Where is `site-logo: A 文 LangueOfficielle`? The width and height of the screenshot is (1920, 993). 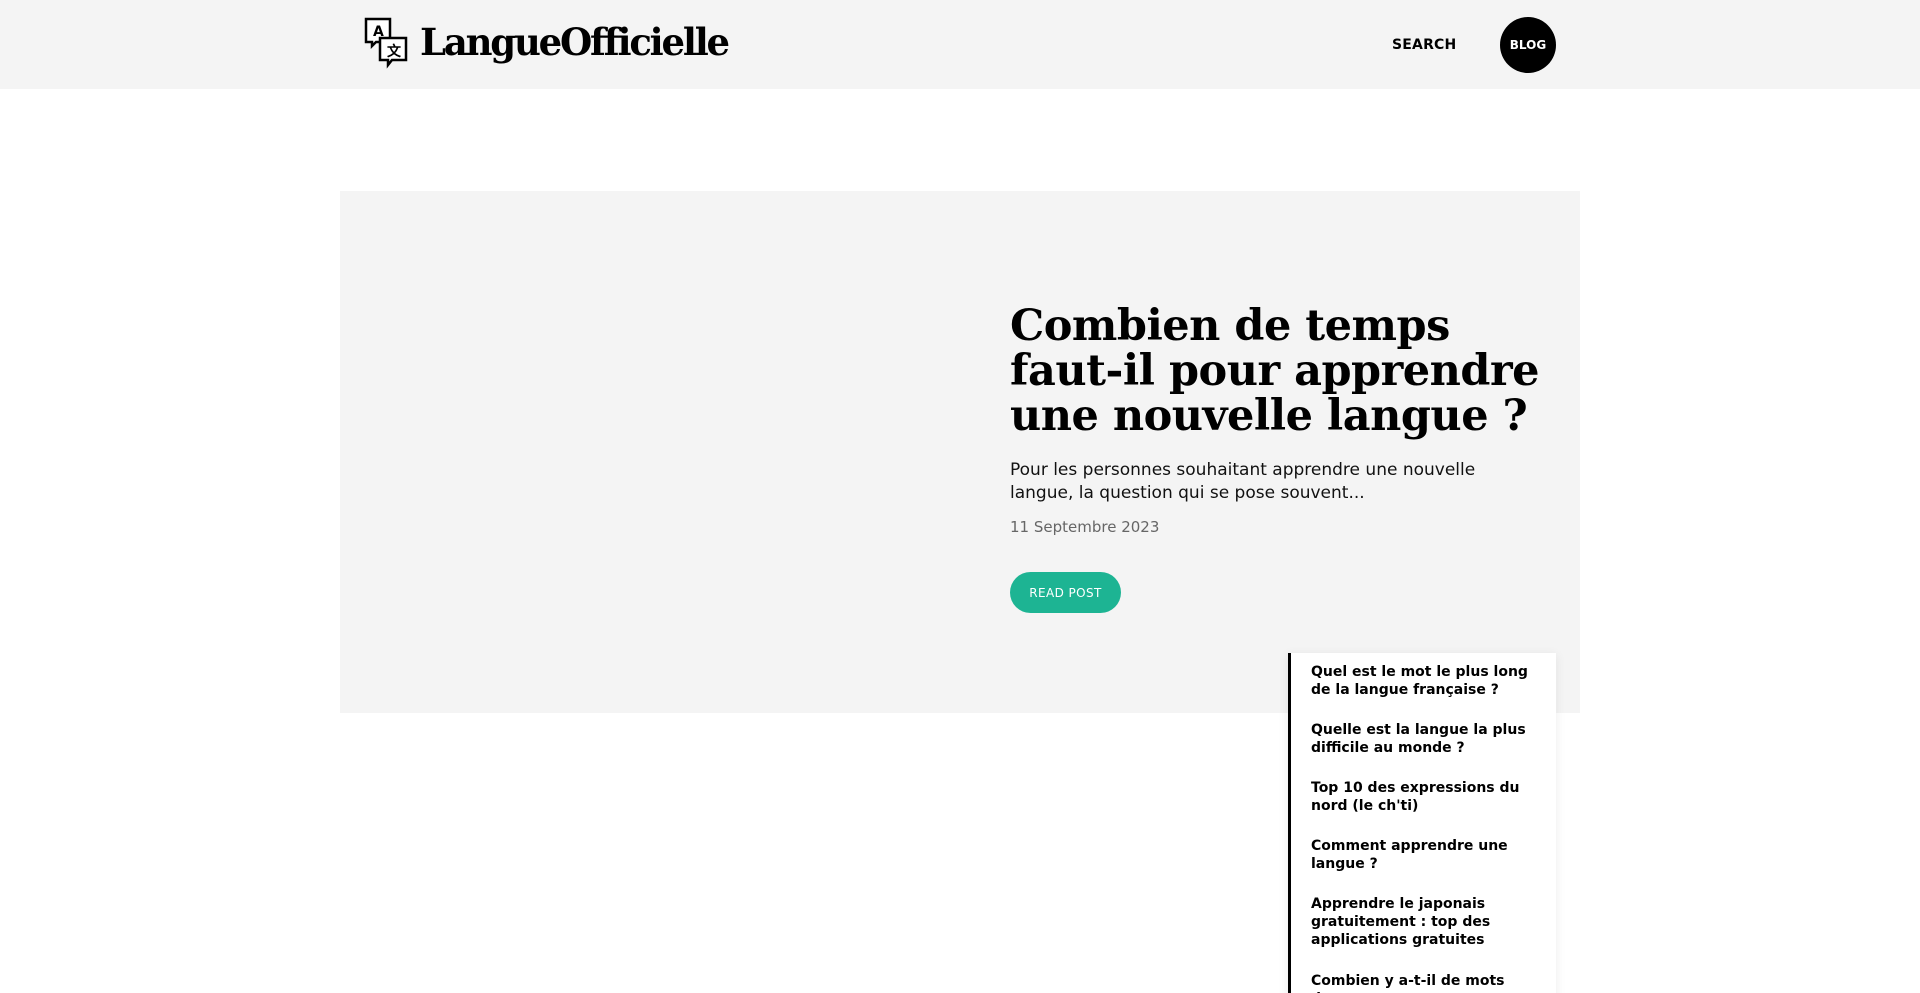
site-logo: A 文 LangueOfficielle is located at coordinates (547, 44).